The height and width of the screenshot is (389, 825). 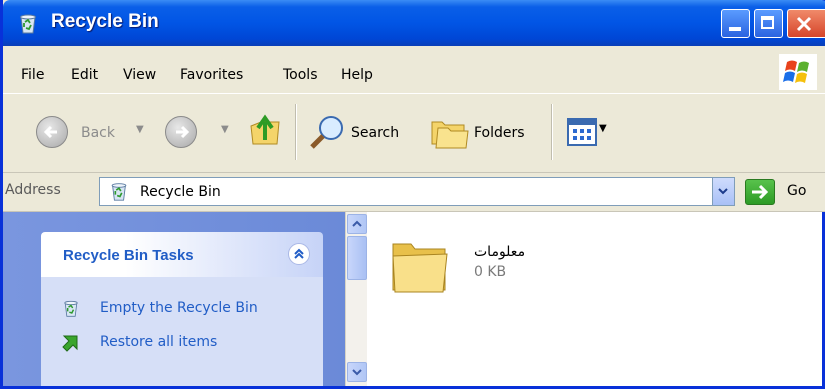 I want to click on menu-edit: Edit, so click(x=84, y=75).